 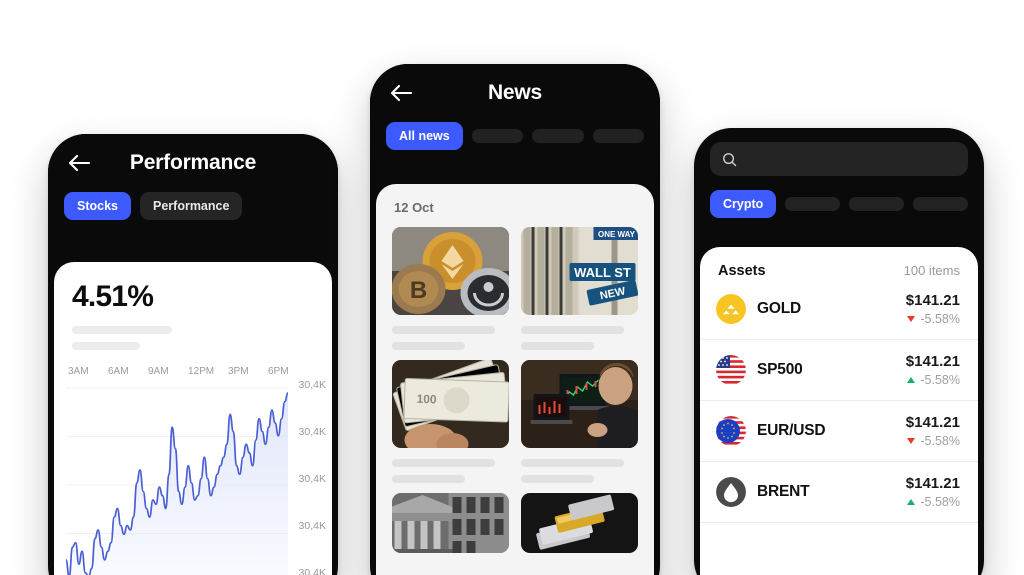 What do you see at coordinates (426, 399) in the screenshot?
I see `svg-text: 100` at bounding box center [426, 399].